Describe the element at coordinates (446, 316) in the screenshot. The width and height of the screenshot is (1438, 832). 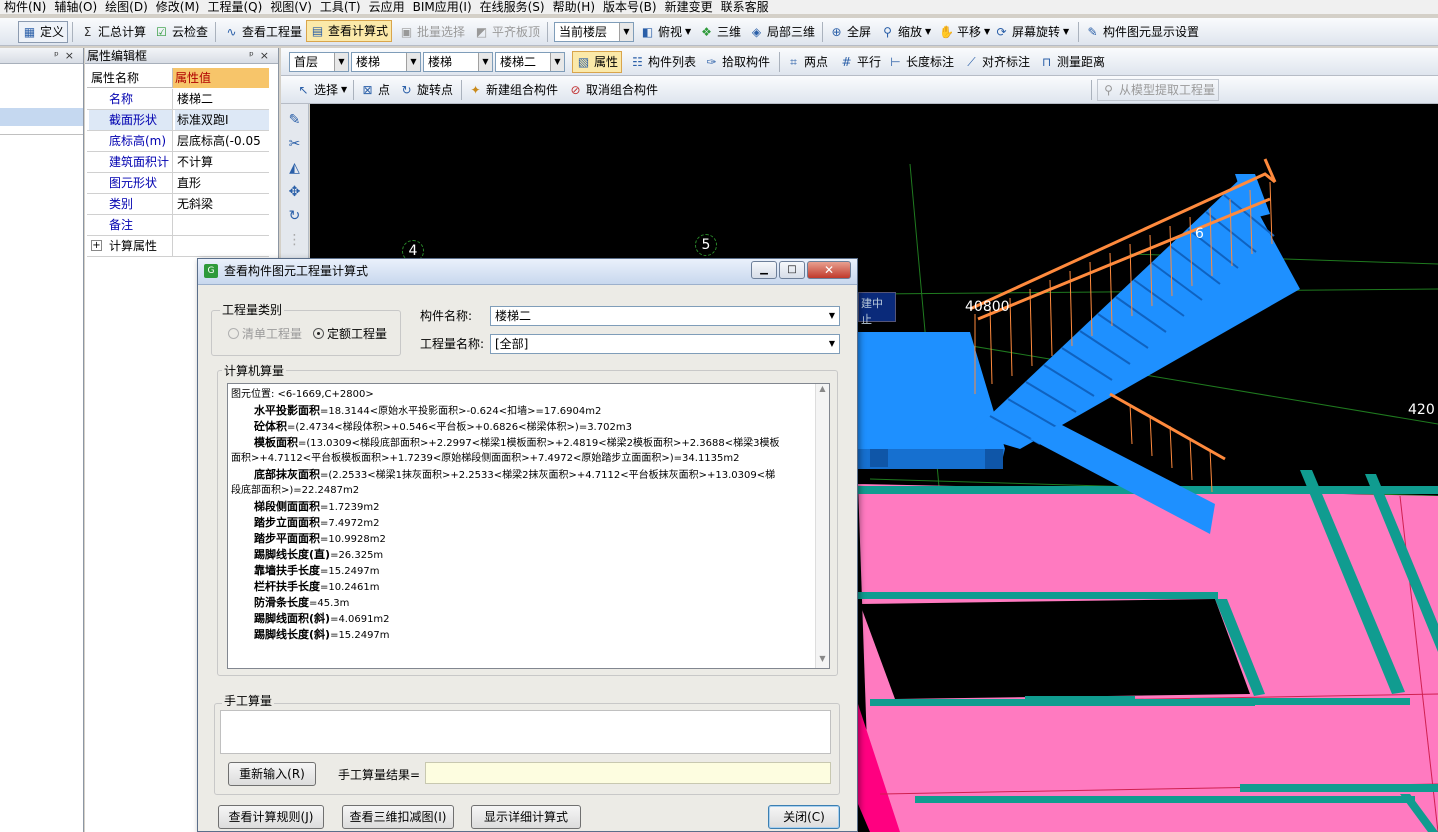
I see `comp-name-label: 构件名称:` at that location.